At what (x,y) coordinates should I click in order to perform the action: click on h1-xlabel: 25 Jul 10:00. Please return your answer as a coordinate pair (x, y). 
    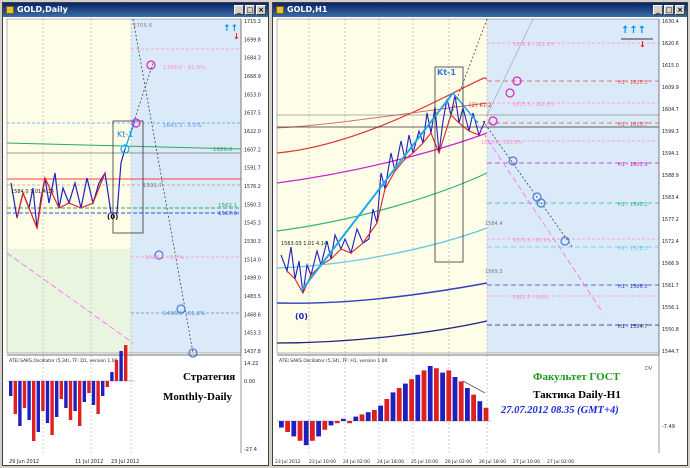
    Looking at the image, I should click on (424, 462).